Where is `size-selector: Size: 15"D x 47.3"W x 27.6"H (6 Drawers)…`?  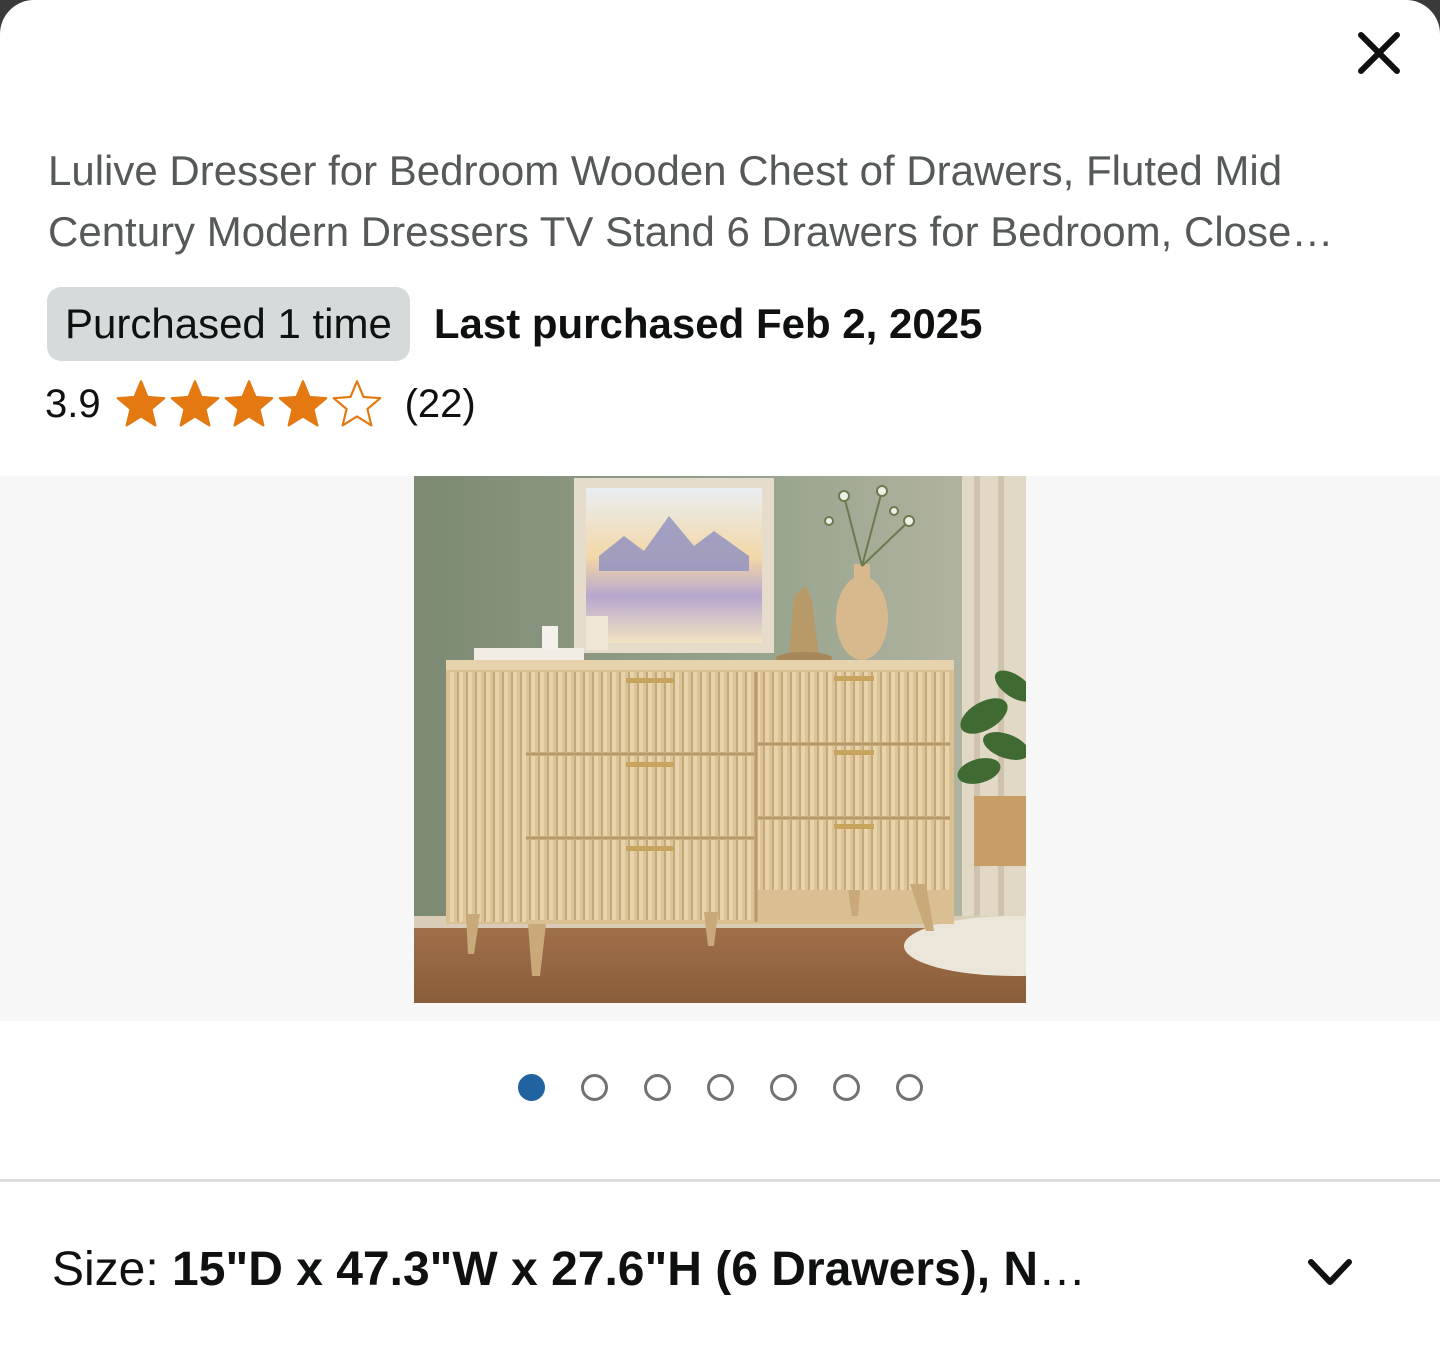
size-selector: Size: 15"D x 47.3"W x 27.6"H (6 Drawers)… is located at coordinates (720, 1267).